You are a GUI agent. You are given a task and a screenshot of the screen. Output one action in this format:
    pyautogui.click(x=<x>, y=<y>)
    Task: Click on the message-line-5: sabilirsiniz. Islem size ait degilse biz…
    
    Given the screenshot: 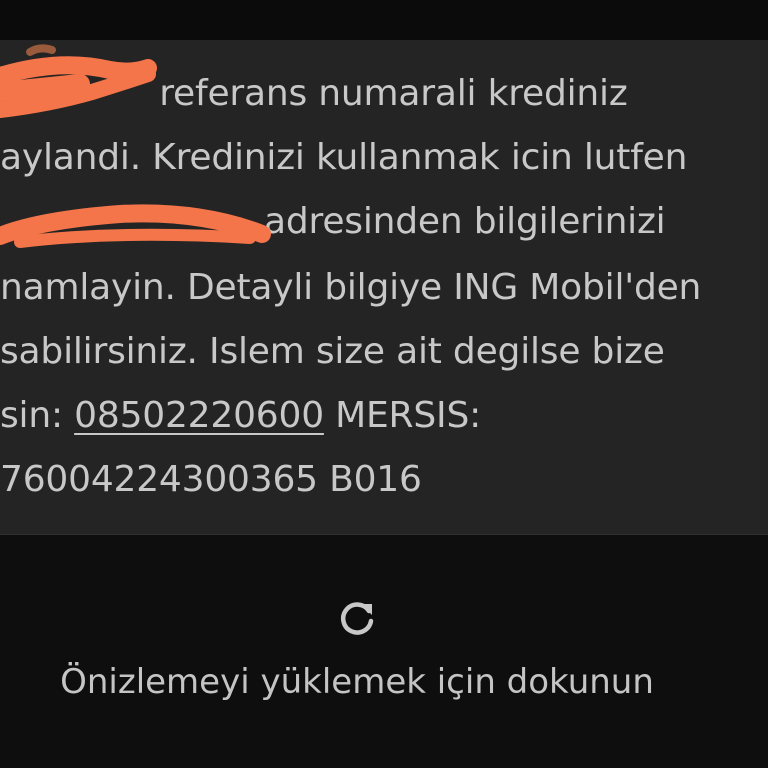 What is the action you would take?
    pyautogui.click(x=332, y=352)
    